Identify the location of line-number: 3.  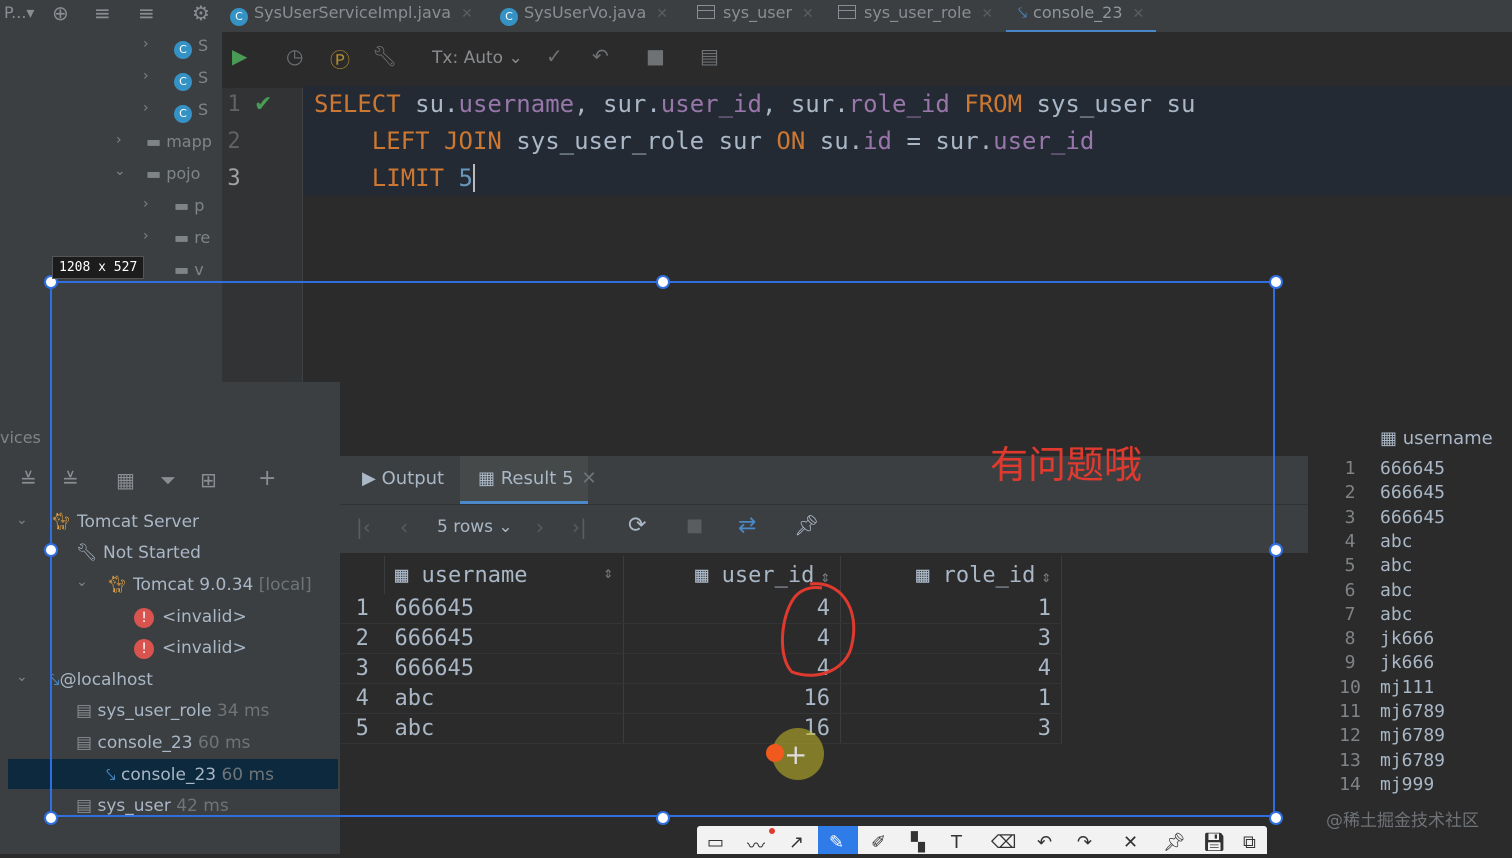
(234, 178).